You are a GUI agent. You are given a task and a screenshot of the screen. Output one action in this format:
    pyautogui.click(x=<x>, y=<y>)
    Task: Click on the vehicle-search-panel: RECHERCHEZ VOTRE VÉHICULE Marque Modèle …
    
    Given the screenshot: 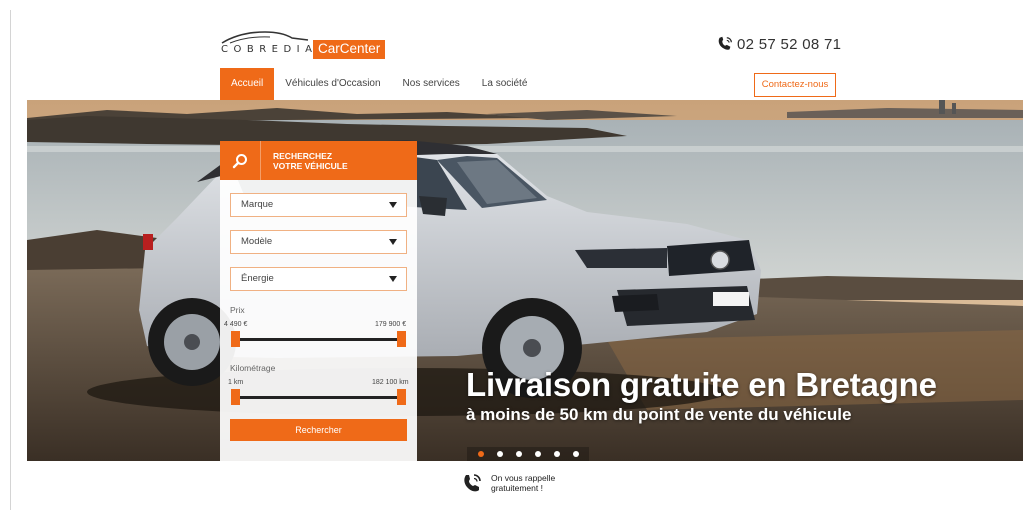 What is the action you would take?
    pyautogui.click(x=318, y=301)
    